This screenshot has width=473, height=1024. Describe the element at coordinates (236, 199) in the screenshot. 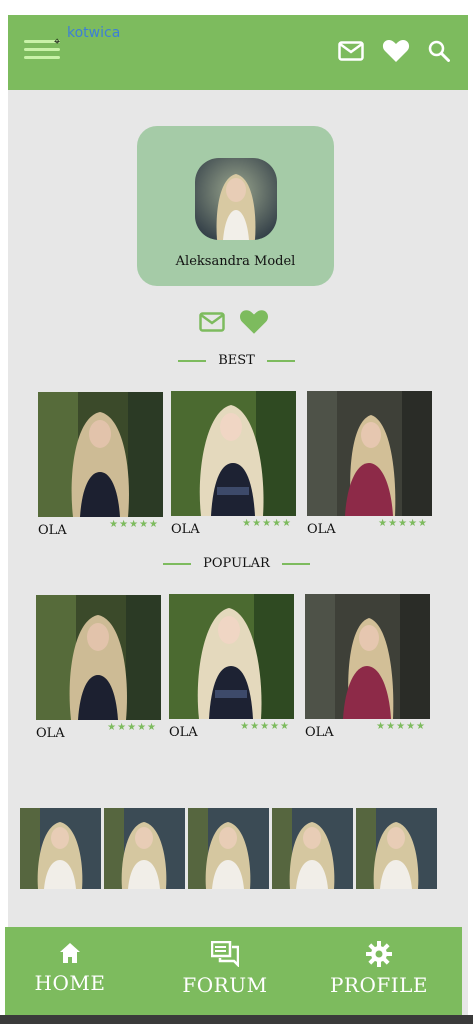

I see `avatar` at that location.